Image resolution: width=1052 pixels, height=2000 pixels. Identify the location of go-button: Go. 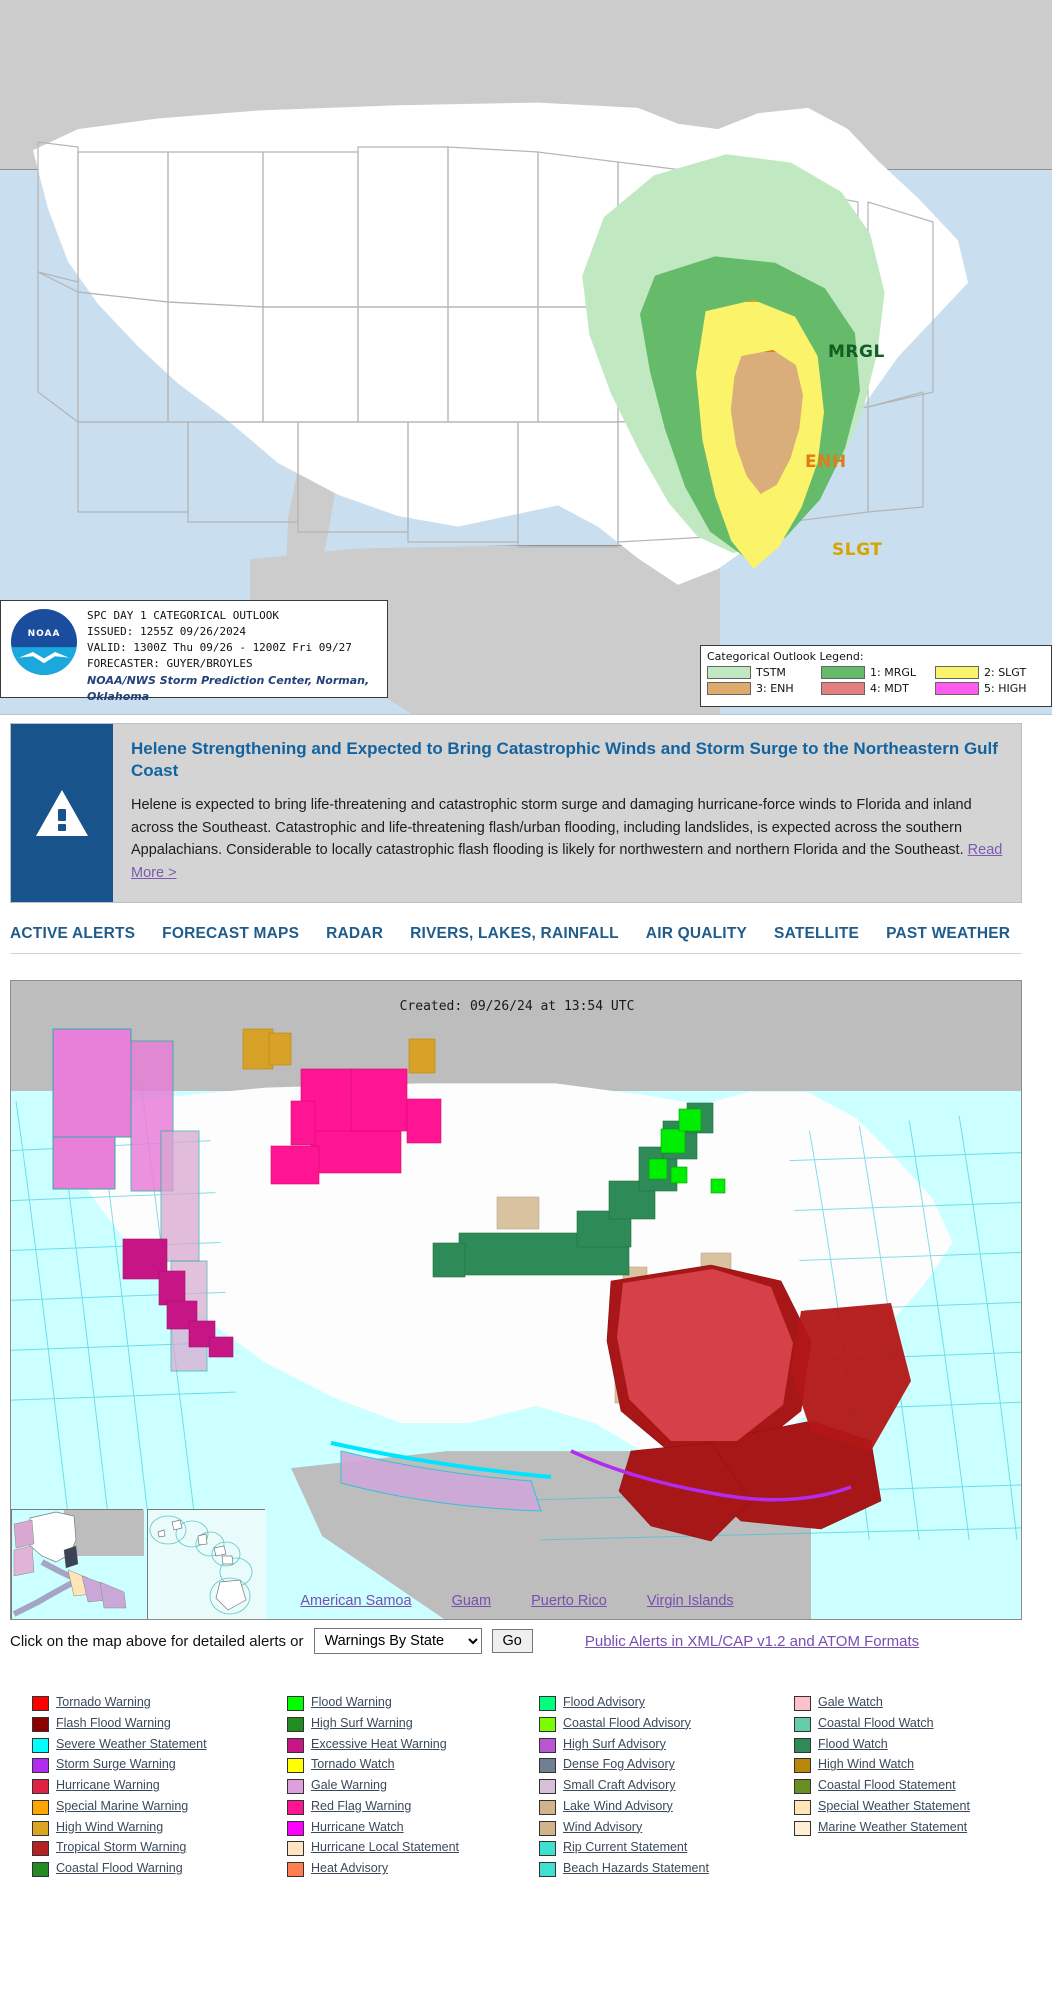
(512, 1641).